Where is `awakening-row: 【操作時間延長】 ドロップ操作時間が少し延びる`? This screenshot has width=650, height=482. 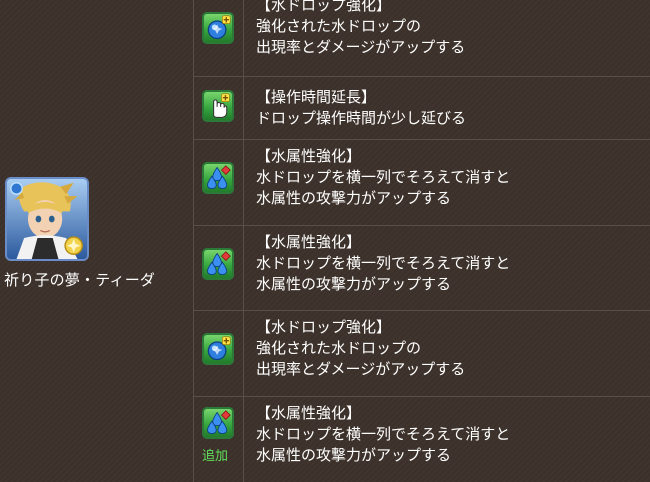 awakening-row: 【操作時間延長】 ドロップ操作時間が少し延びる is located at coordinates (422, 108).